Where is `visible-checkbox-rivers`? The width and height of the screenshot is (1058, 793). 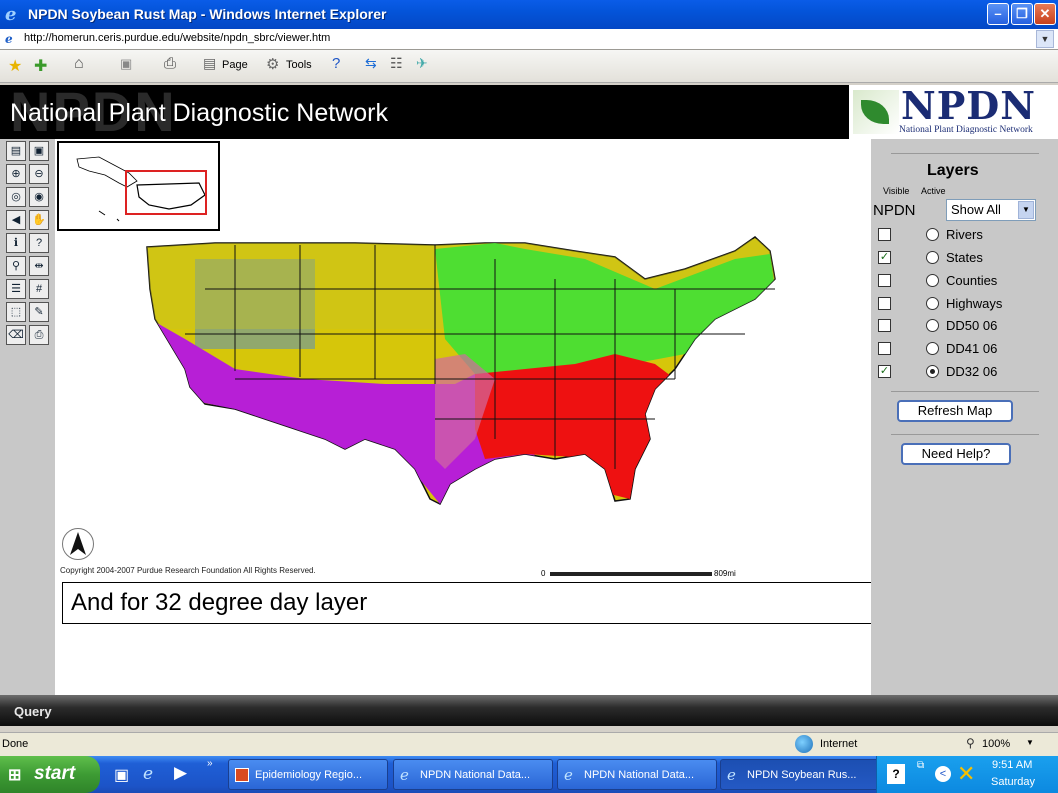 visible-checkbox-rivers is located at coordinates (884, 234).